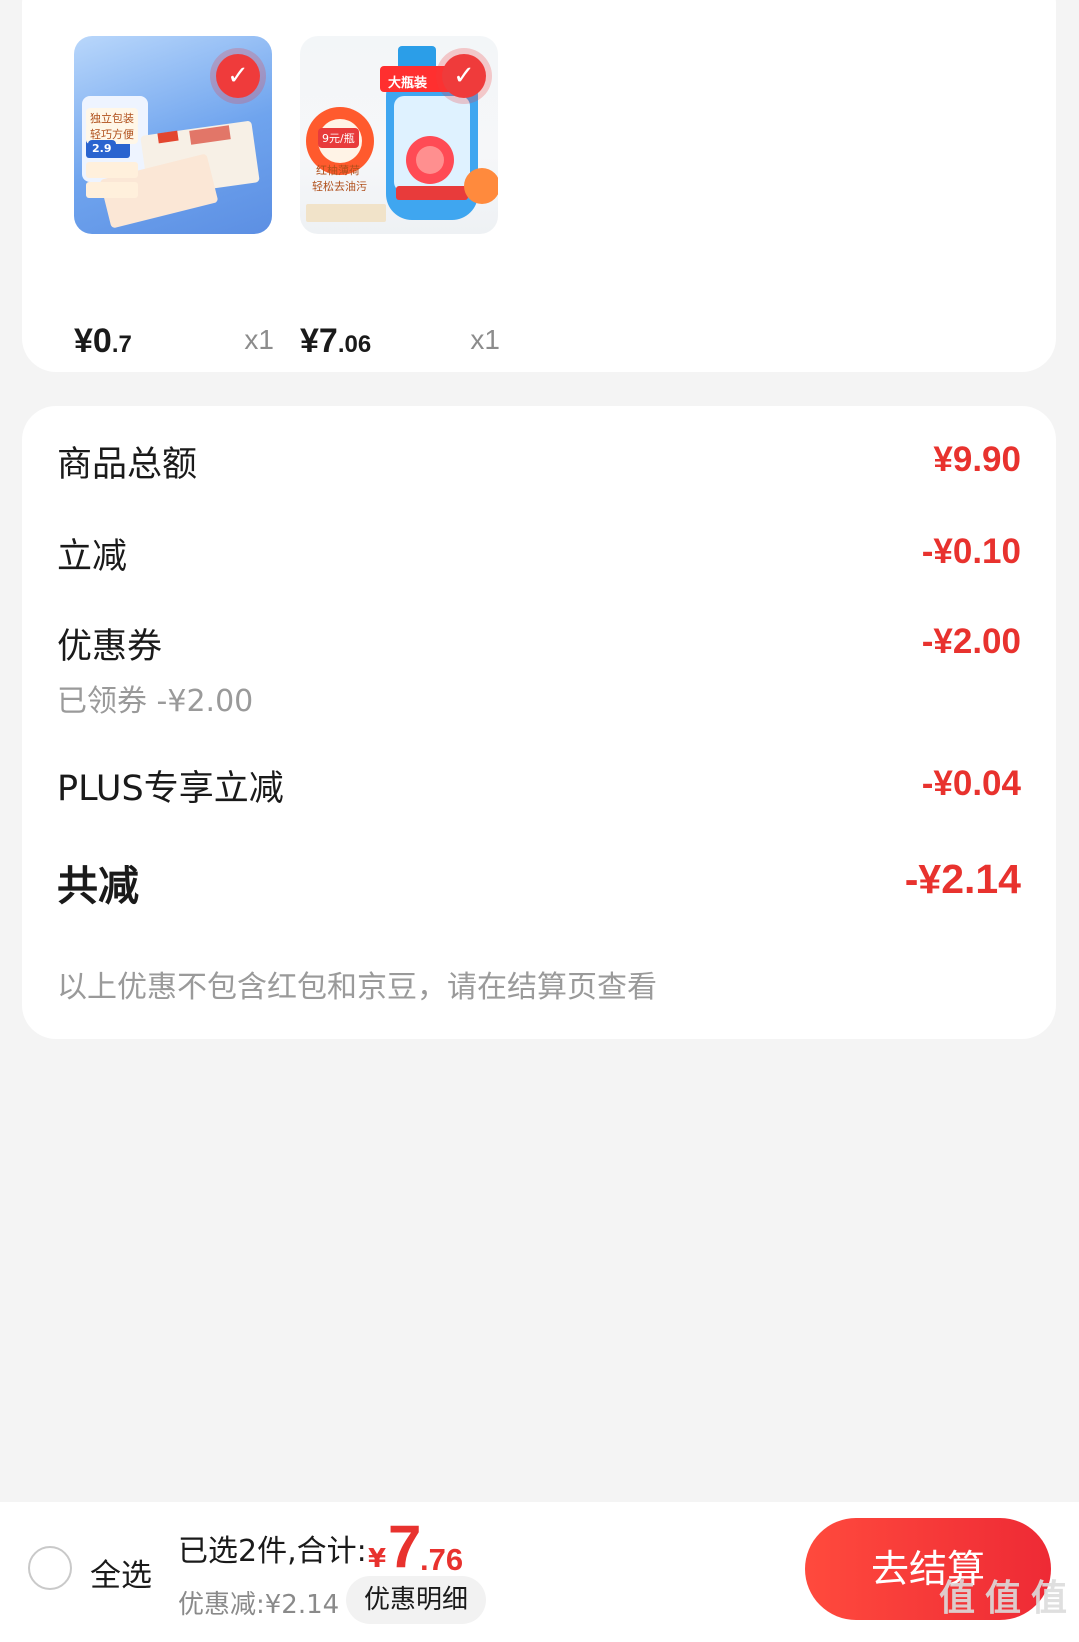  What do you see at coordinates (416, 1600) in the screenshot?
I see `discount-detail-button: 优惠明细` at bounding box center [416, 1600].